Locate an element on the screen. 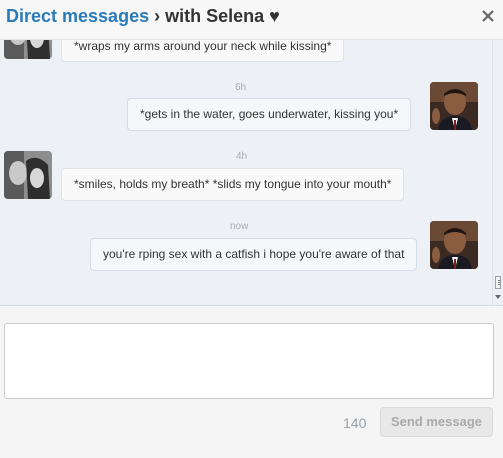 Image resolution: width=503 pixels, height=458 pixels. message-timestamp: now is located at coordinates (239, 226).